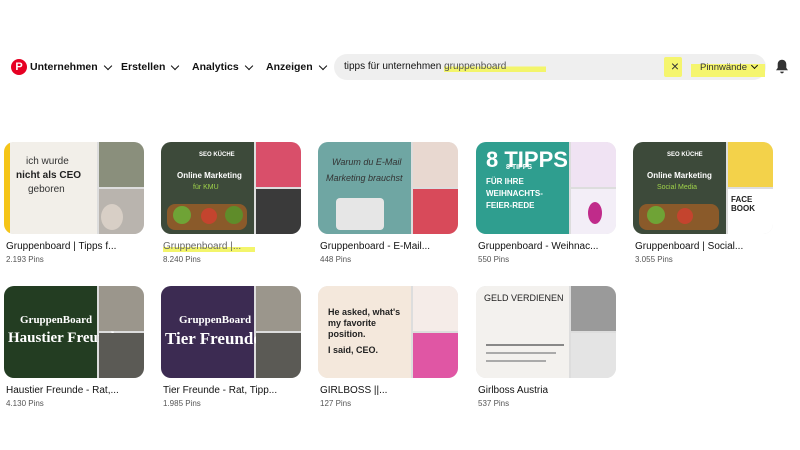 The width and height of the screenshot is (800, 450). What do you see at coordinates (46, 189) in the screenshot?
I see `thumb-text: geboren` at bounding box center [46, 189].